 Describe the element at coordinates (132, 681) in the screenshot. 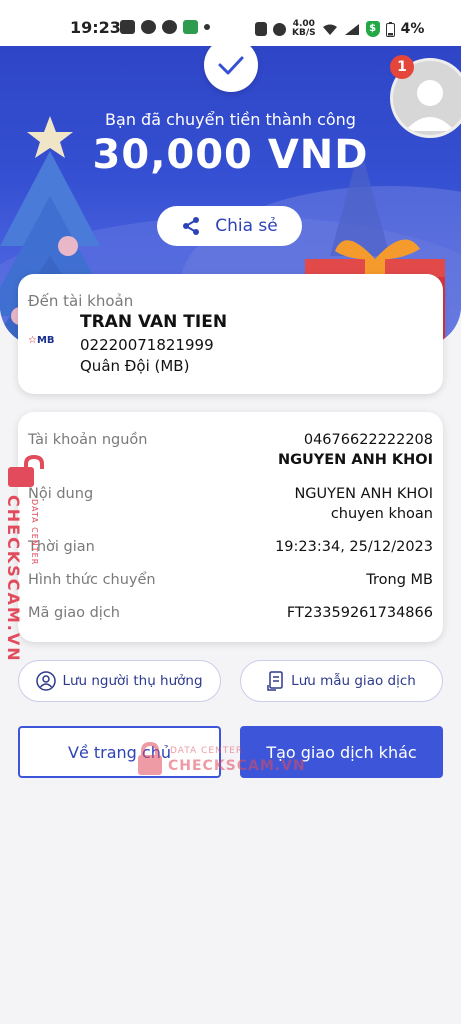

I see `save-recipient-label: Lưu người thụ hưởng` at that location.